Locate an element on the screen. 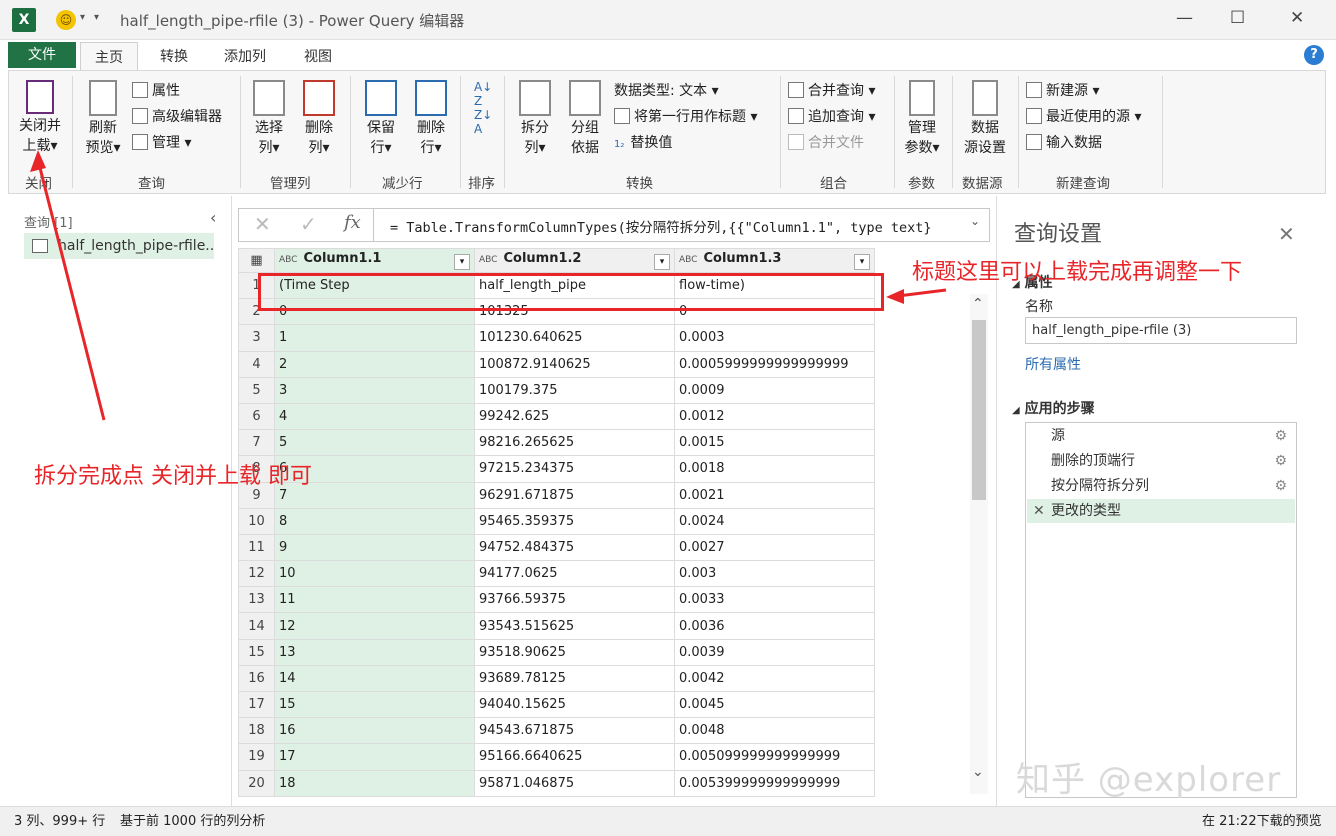 This screenshot has width=1336, height=836. table-cell: 3 is located at coordinates (374, 390).